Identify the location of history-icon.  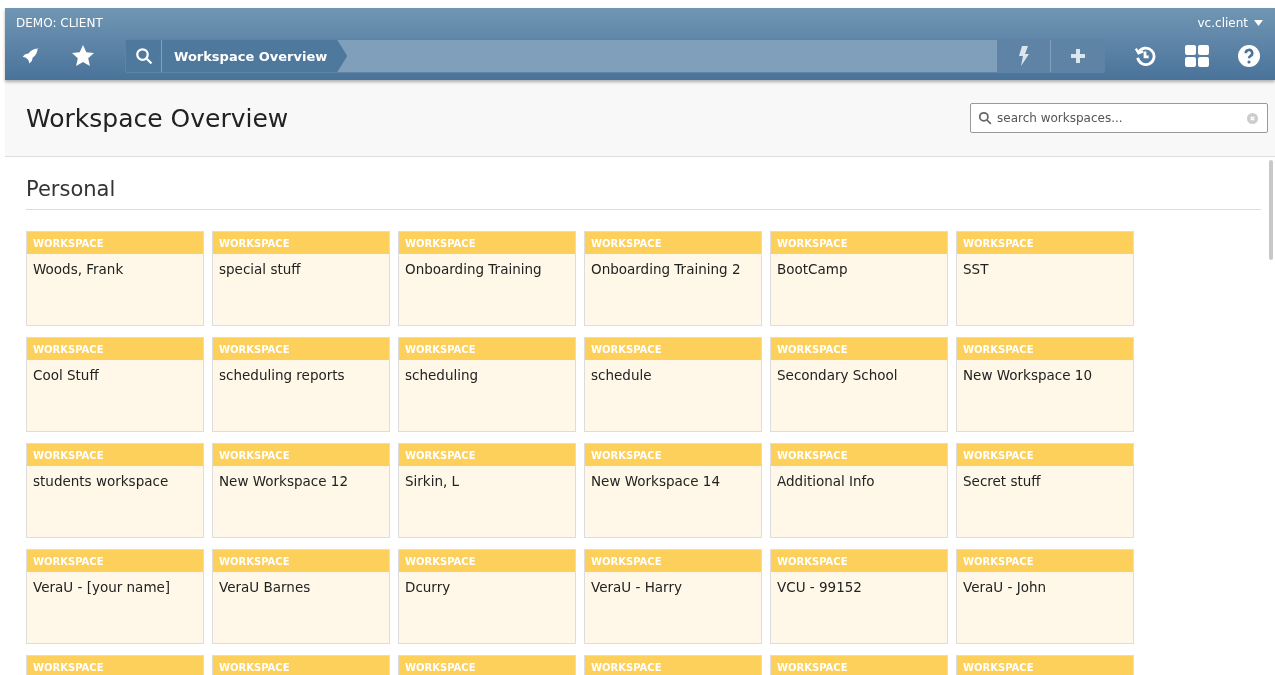
(1145, 56).